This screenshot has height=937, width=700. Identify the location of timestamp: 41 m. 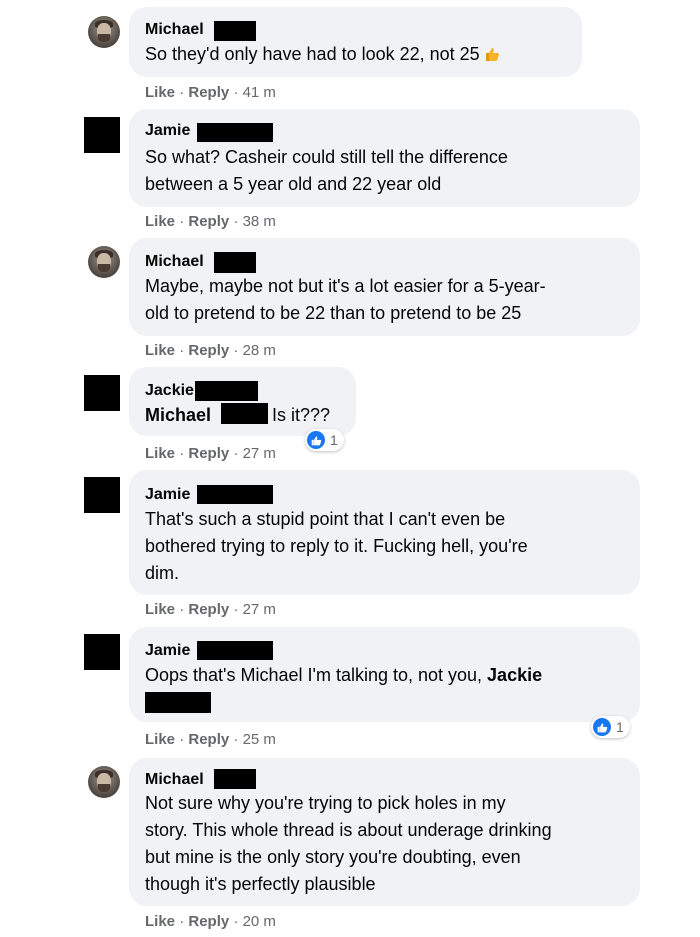
(259, 92).